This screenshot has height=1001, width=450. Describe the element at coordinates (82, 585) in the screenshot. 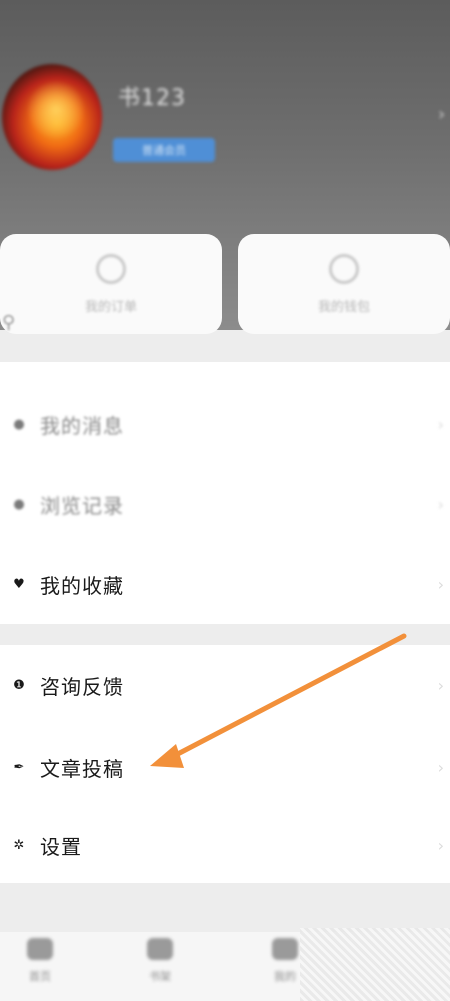

I see `menu-item-label: 我的收藏` at that location.